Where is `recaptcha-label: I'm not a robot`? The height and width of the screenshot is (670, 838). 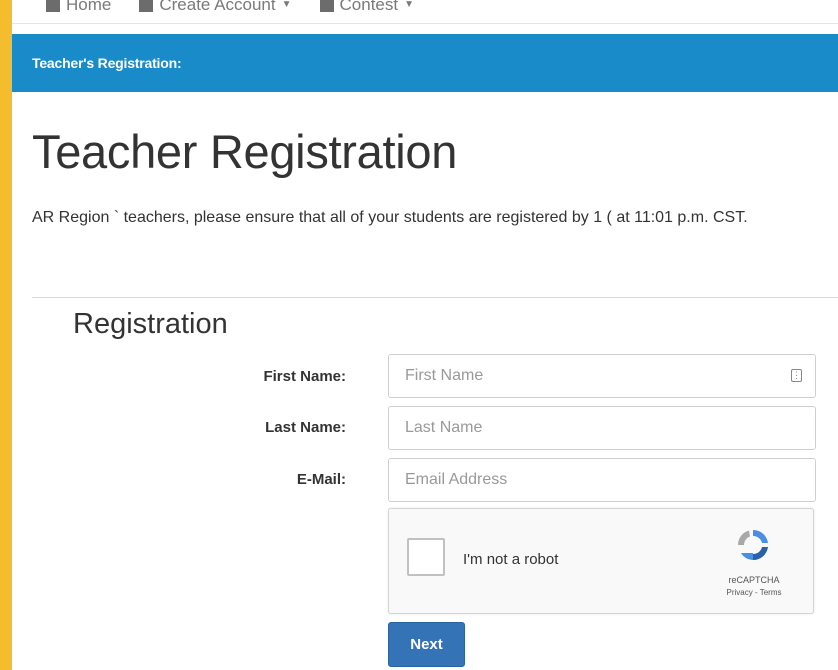 recaptcha-label: I'm not a robot is located at coordinates (511, 559).